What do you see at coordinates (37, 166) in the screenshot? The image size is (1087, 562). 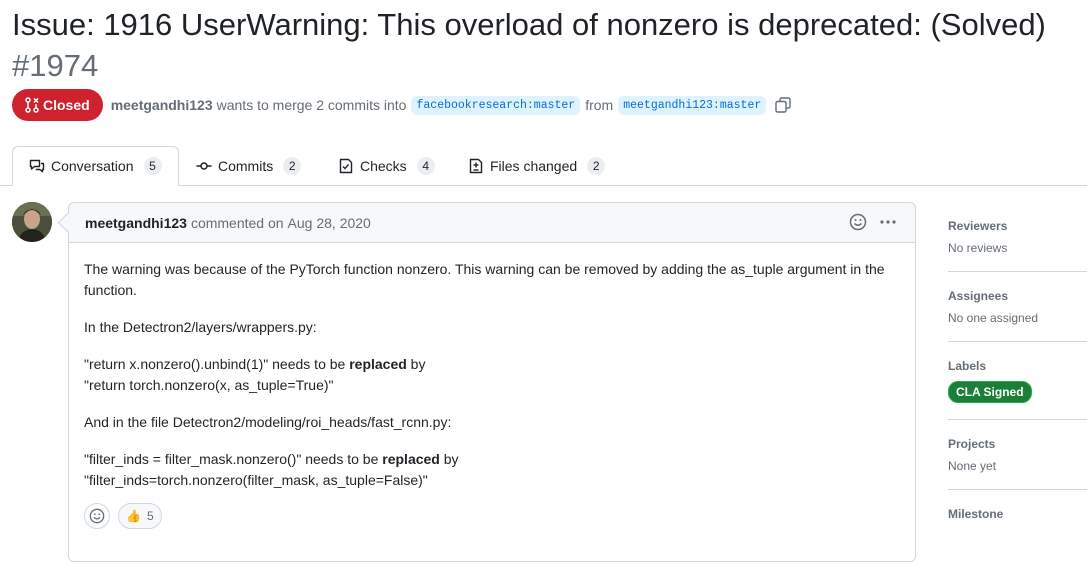 I see `comment-discussion-icon` at bounding box center [37, 166].